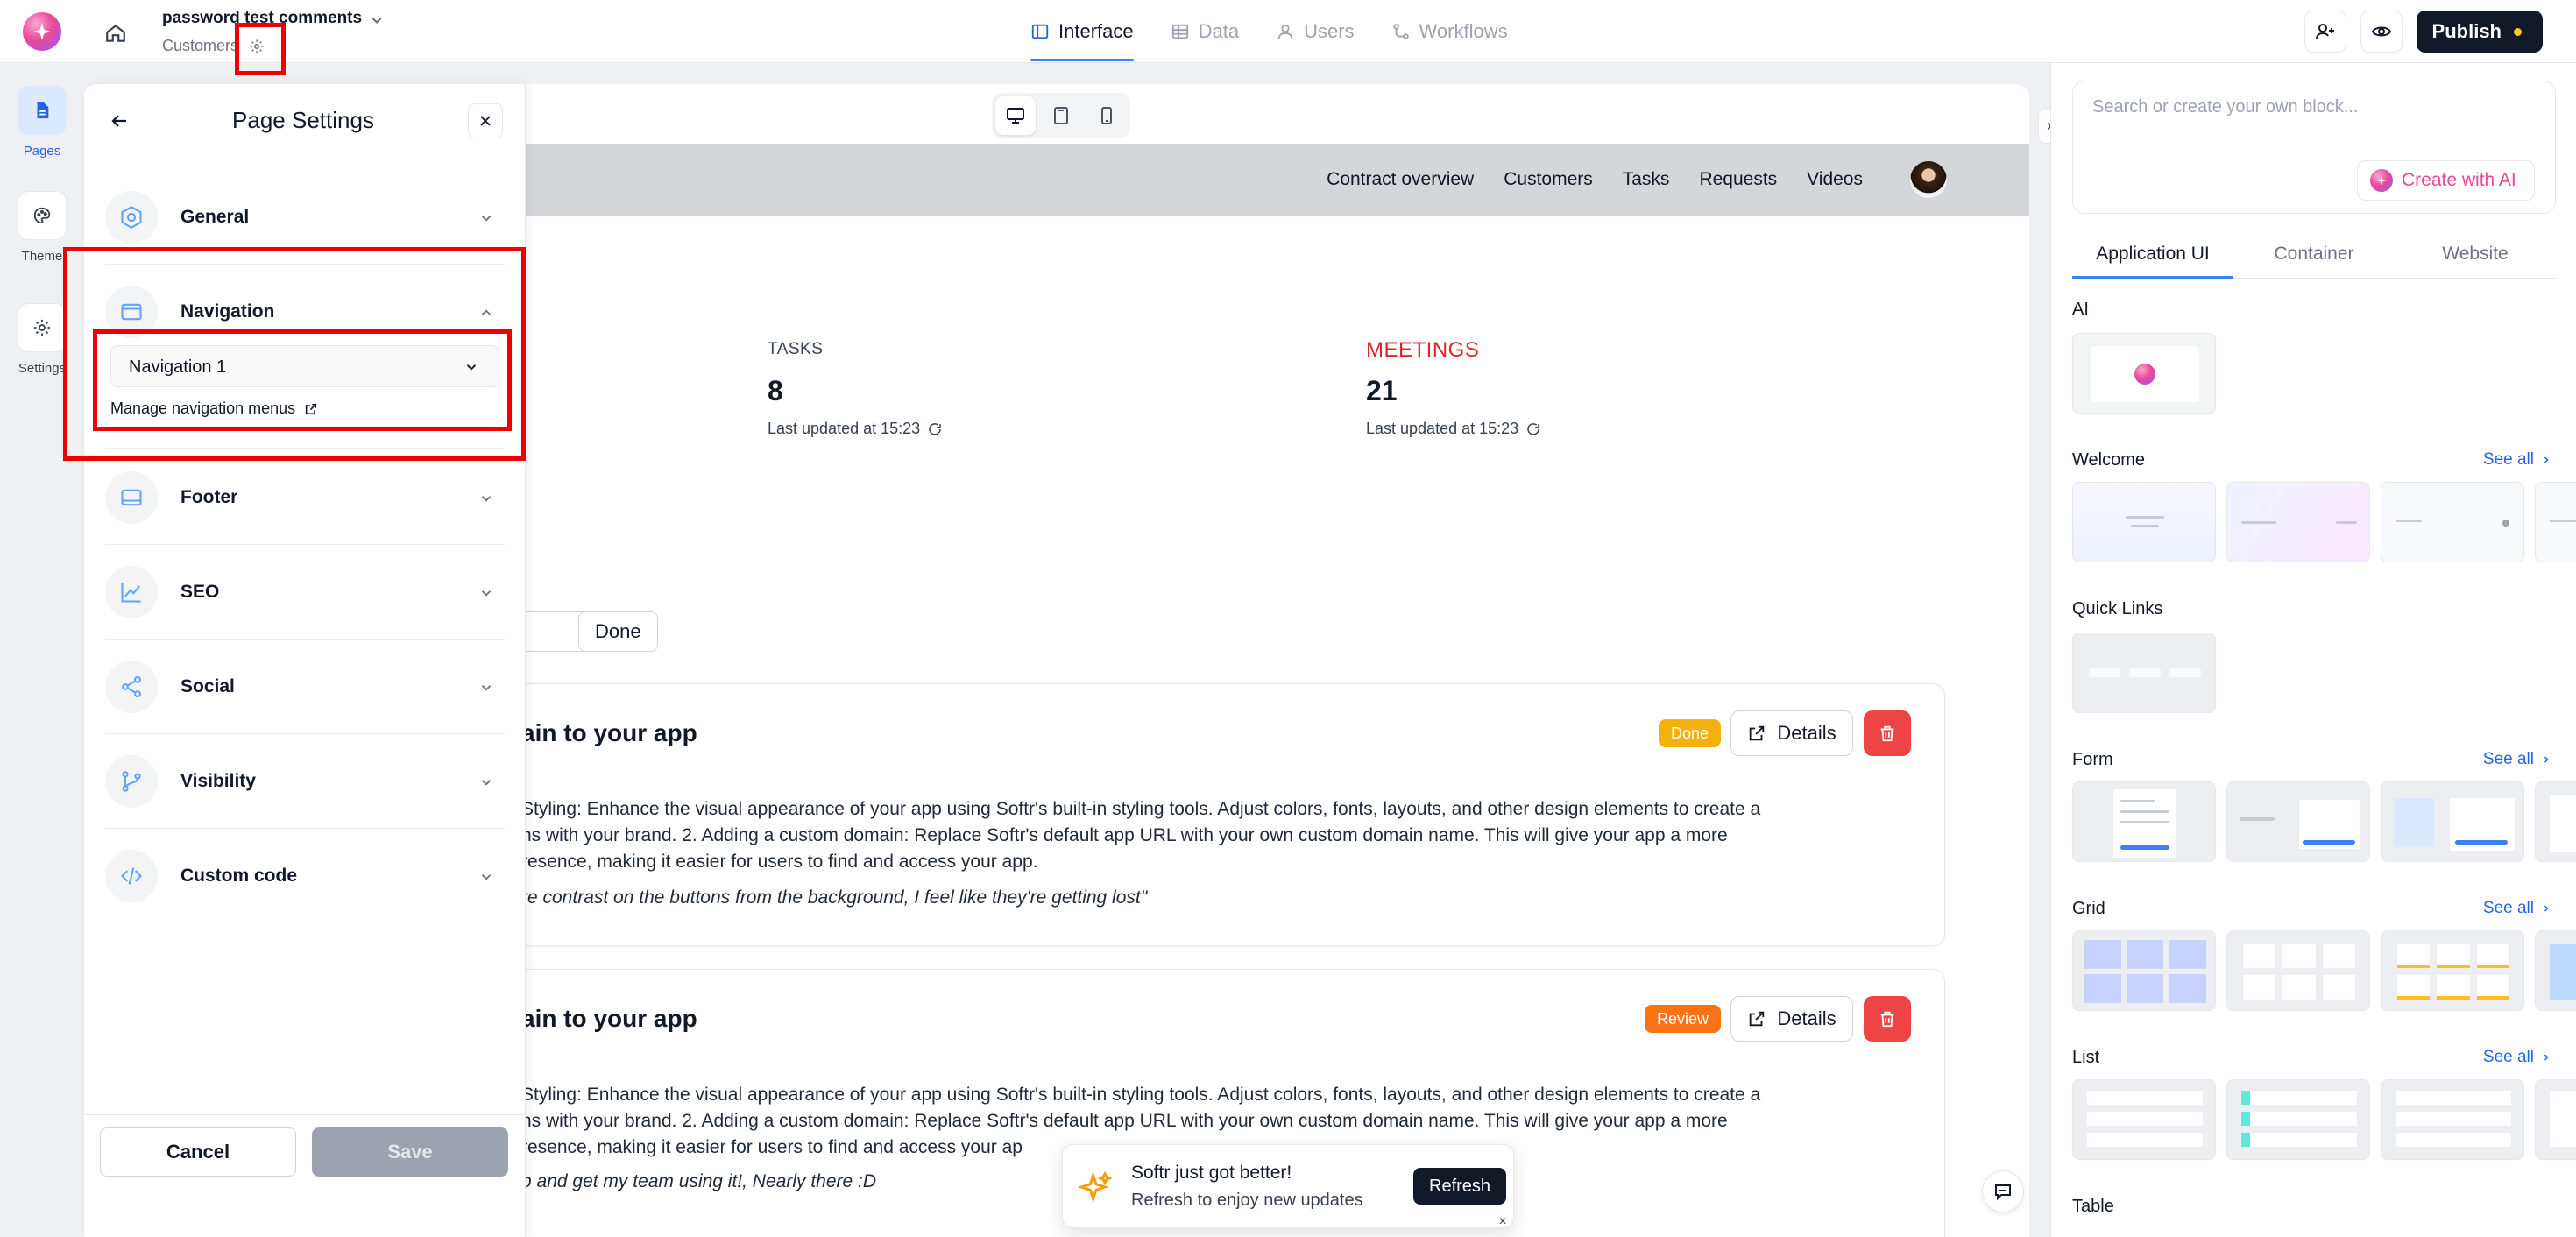  What do you see at coordinates (305, 876) in the screenshot?
I see `section-custom-code: Custom code` at bounding box center [305, 876].